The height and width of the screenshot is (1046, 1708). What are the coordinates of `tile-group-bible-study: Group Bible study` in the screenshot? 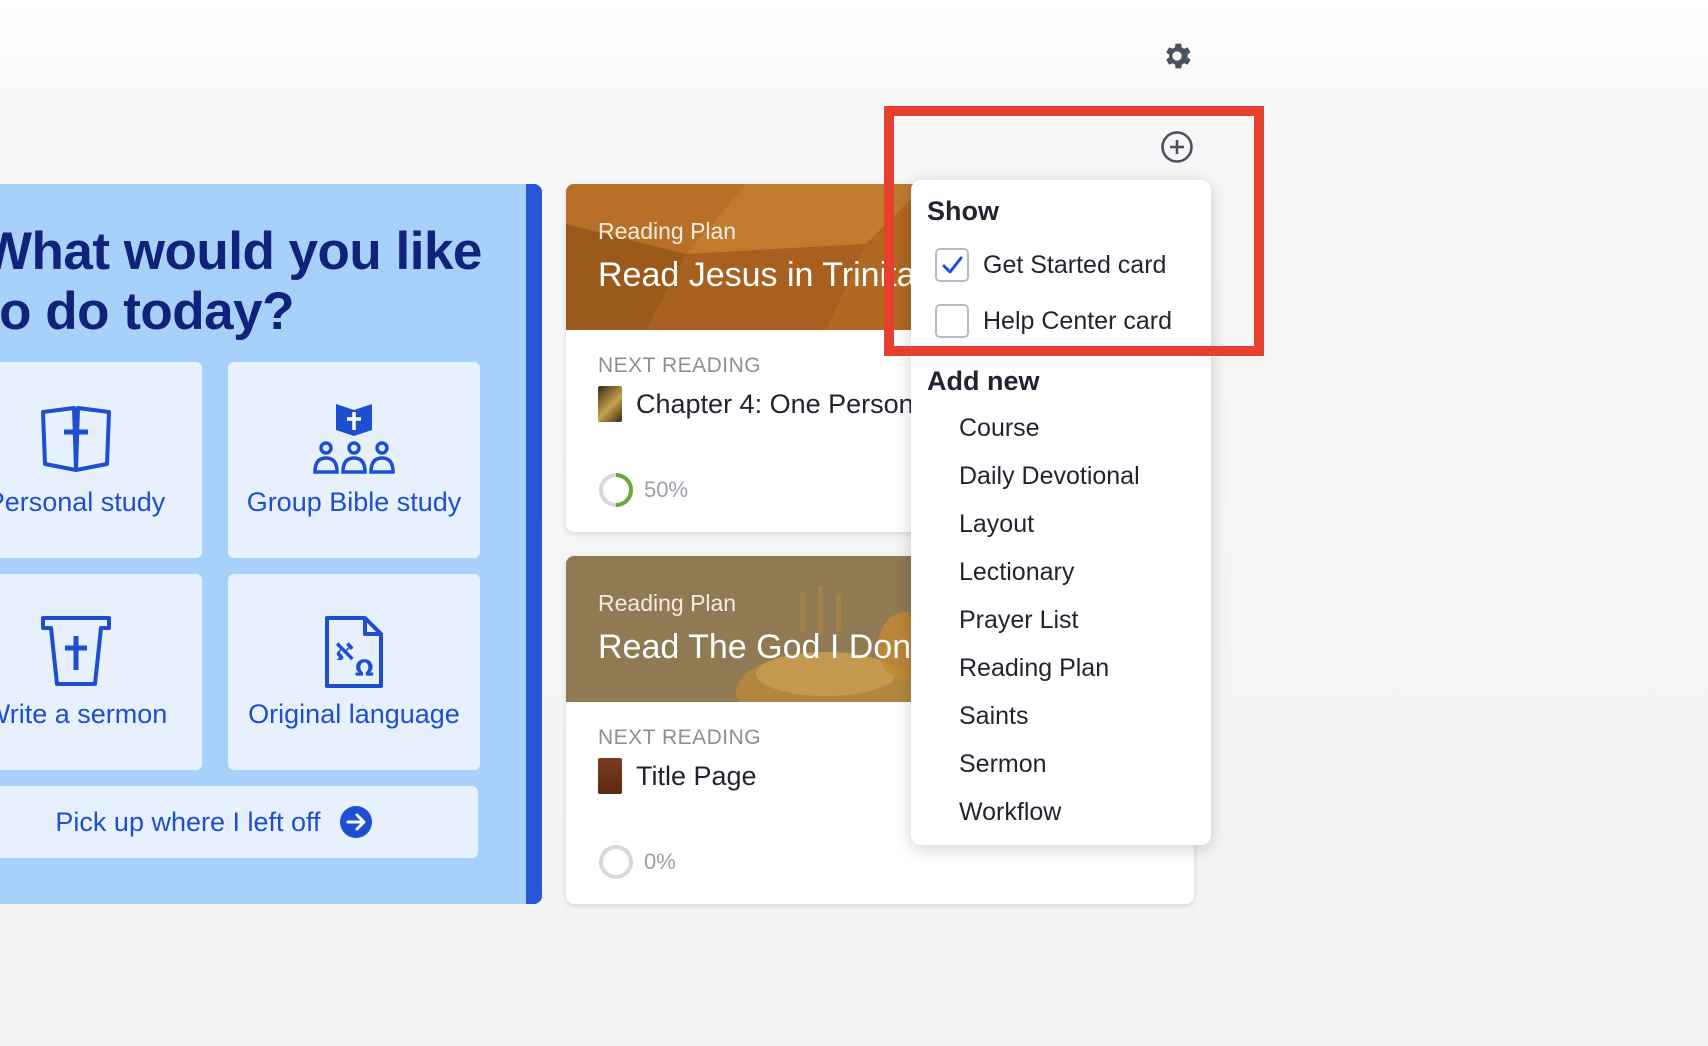 It's located at (354, 460).